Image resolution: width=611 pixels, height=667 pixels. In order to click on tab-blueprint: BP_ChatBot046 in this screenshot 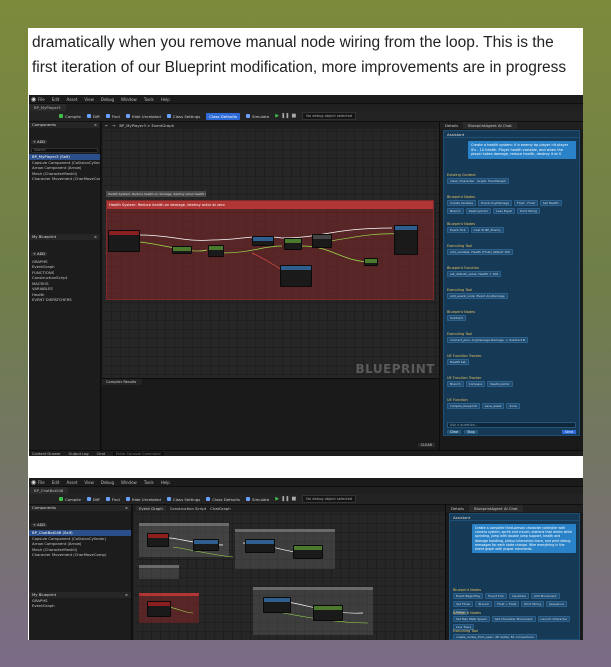, I will do `click(49, 490)`.